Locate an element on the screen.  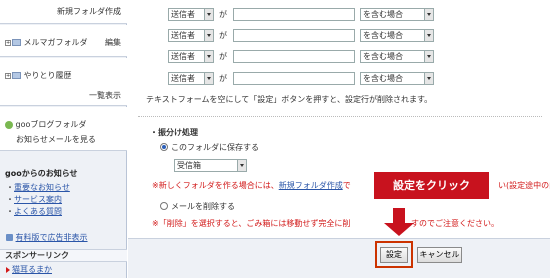
filter-hint: テキストフォームを空にして「設定」ボタンを押すと、設定行が削除されます。 is located at coordinates (289, 99).